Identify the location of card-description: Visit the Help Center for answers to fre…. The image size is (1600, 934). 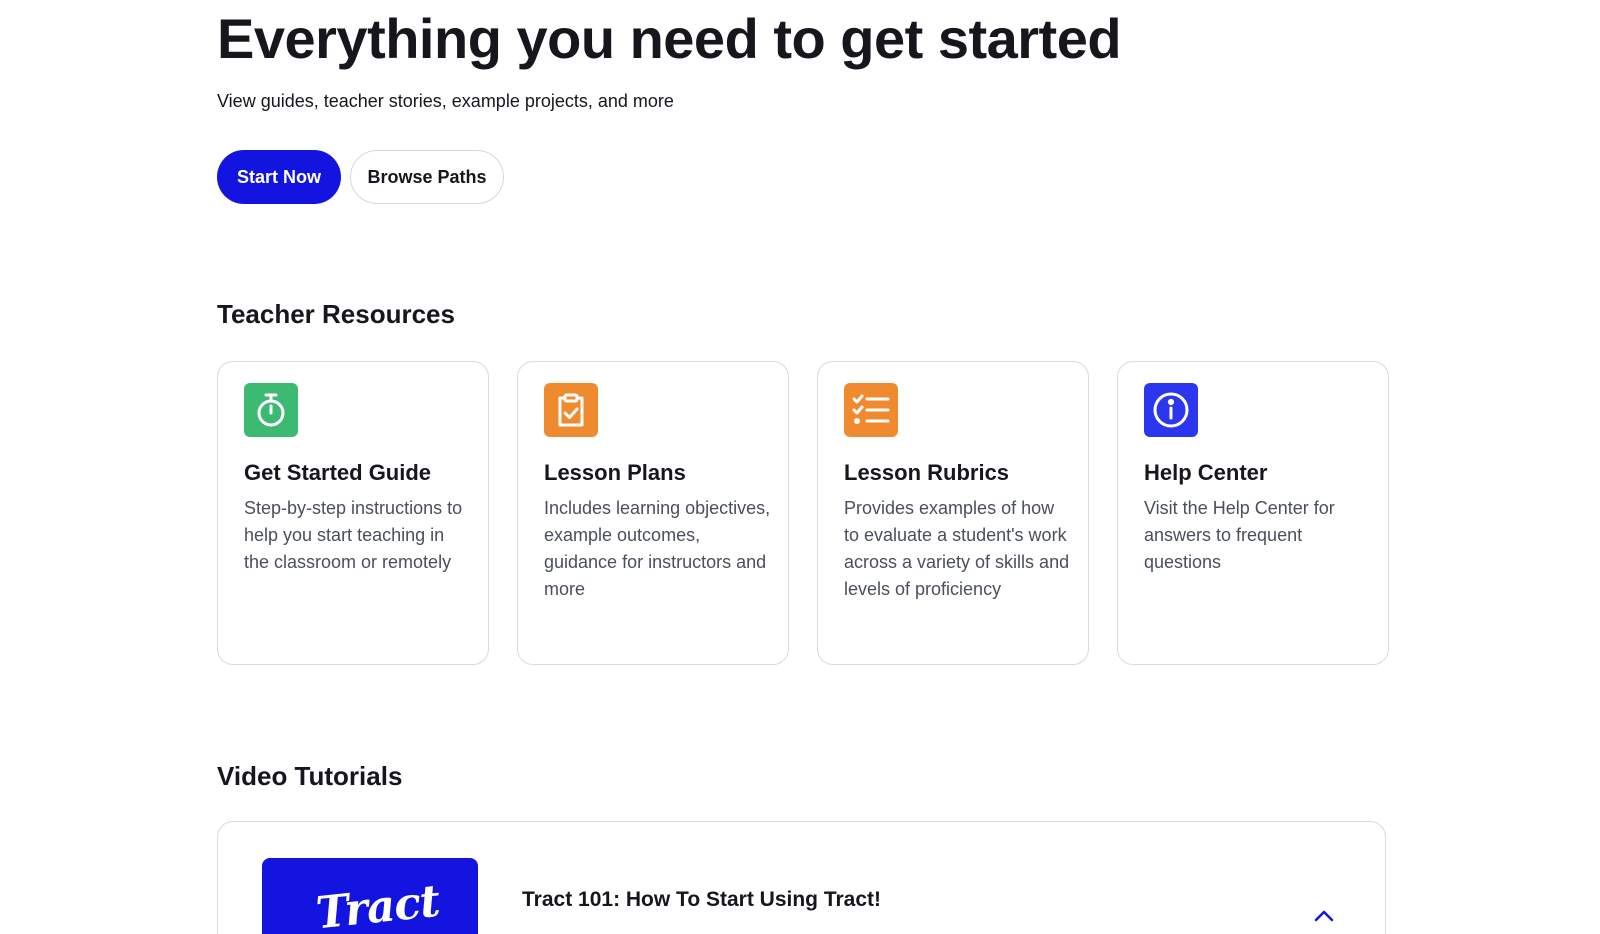
(1239, 535).